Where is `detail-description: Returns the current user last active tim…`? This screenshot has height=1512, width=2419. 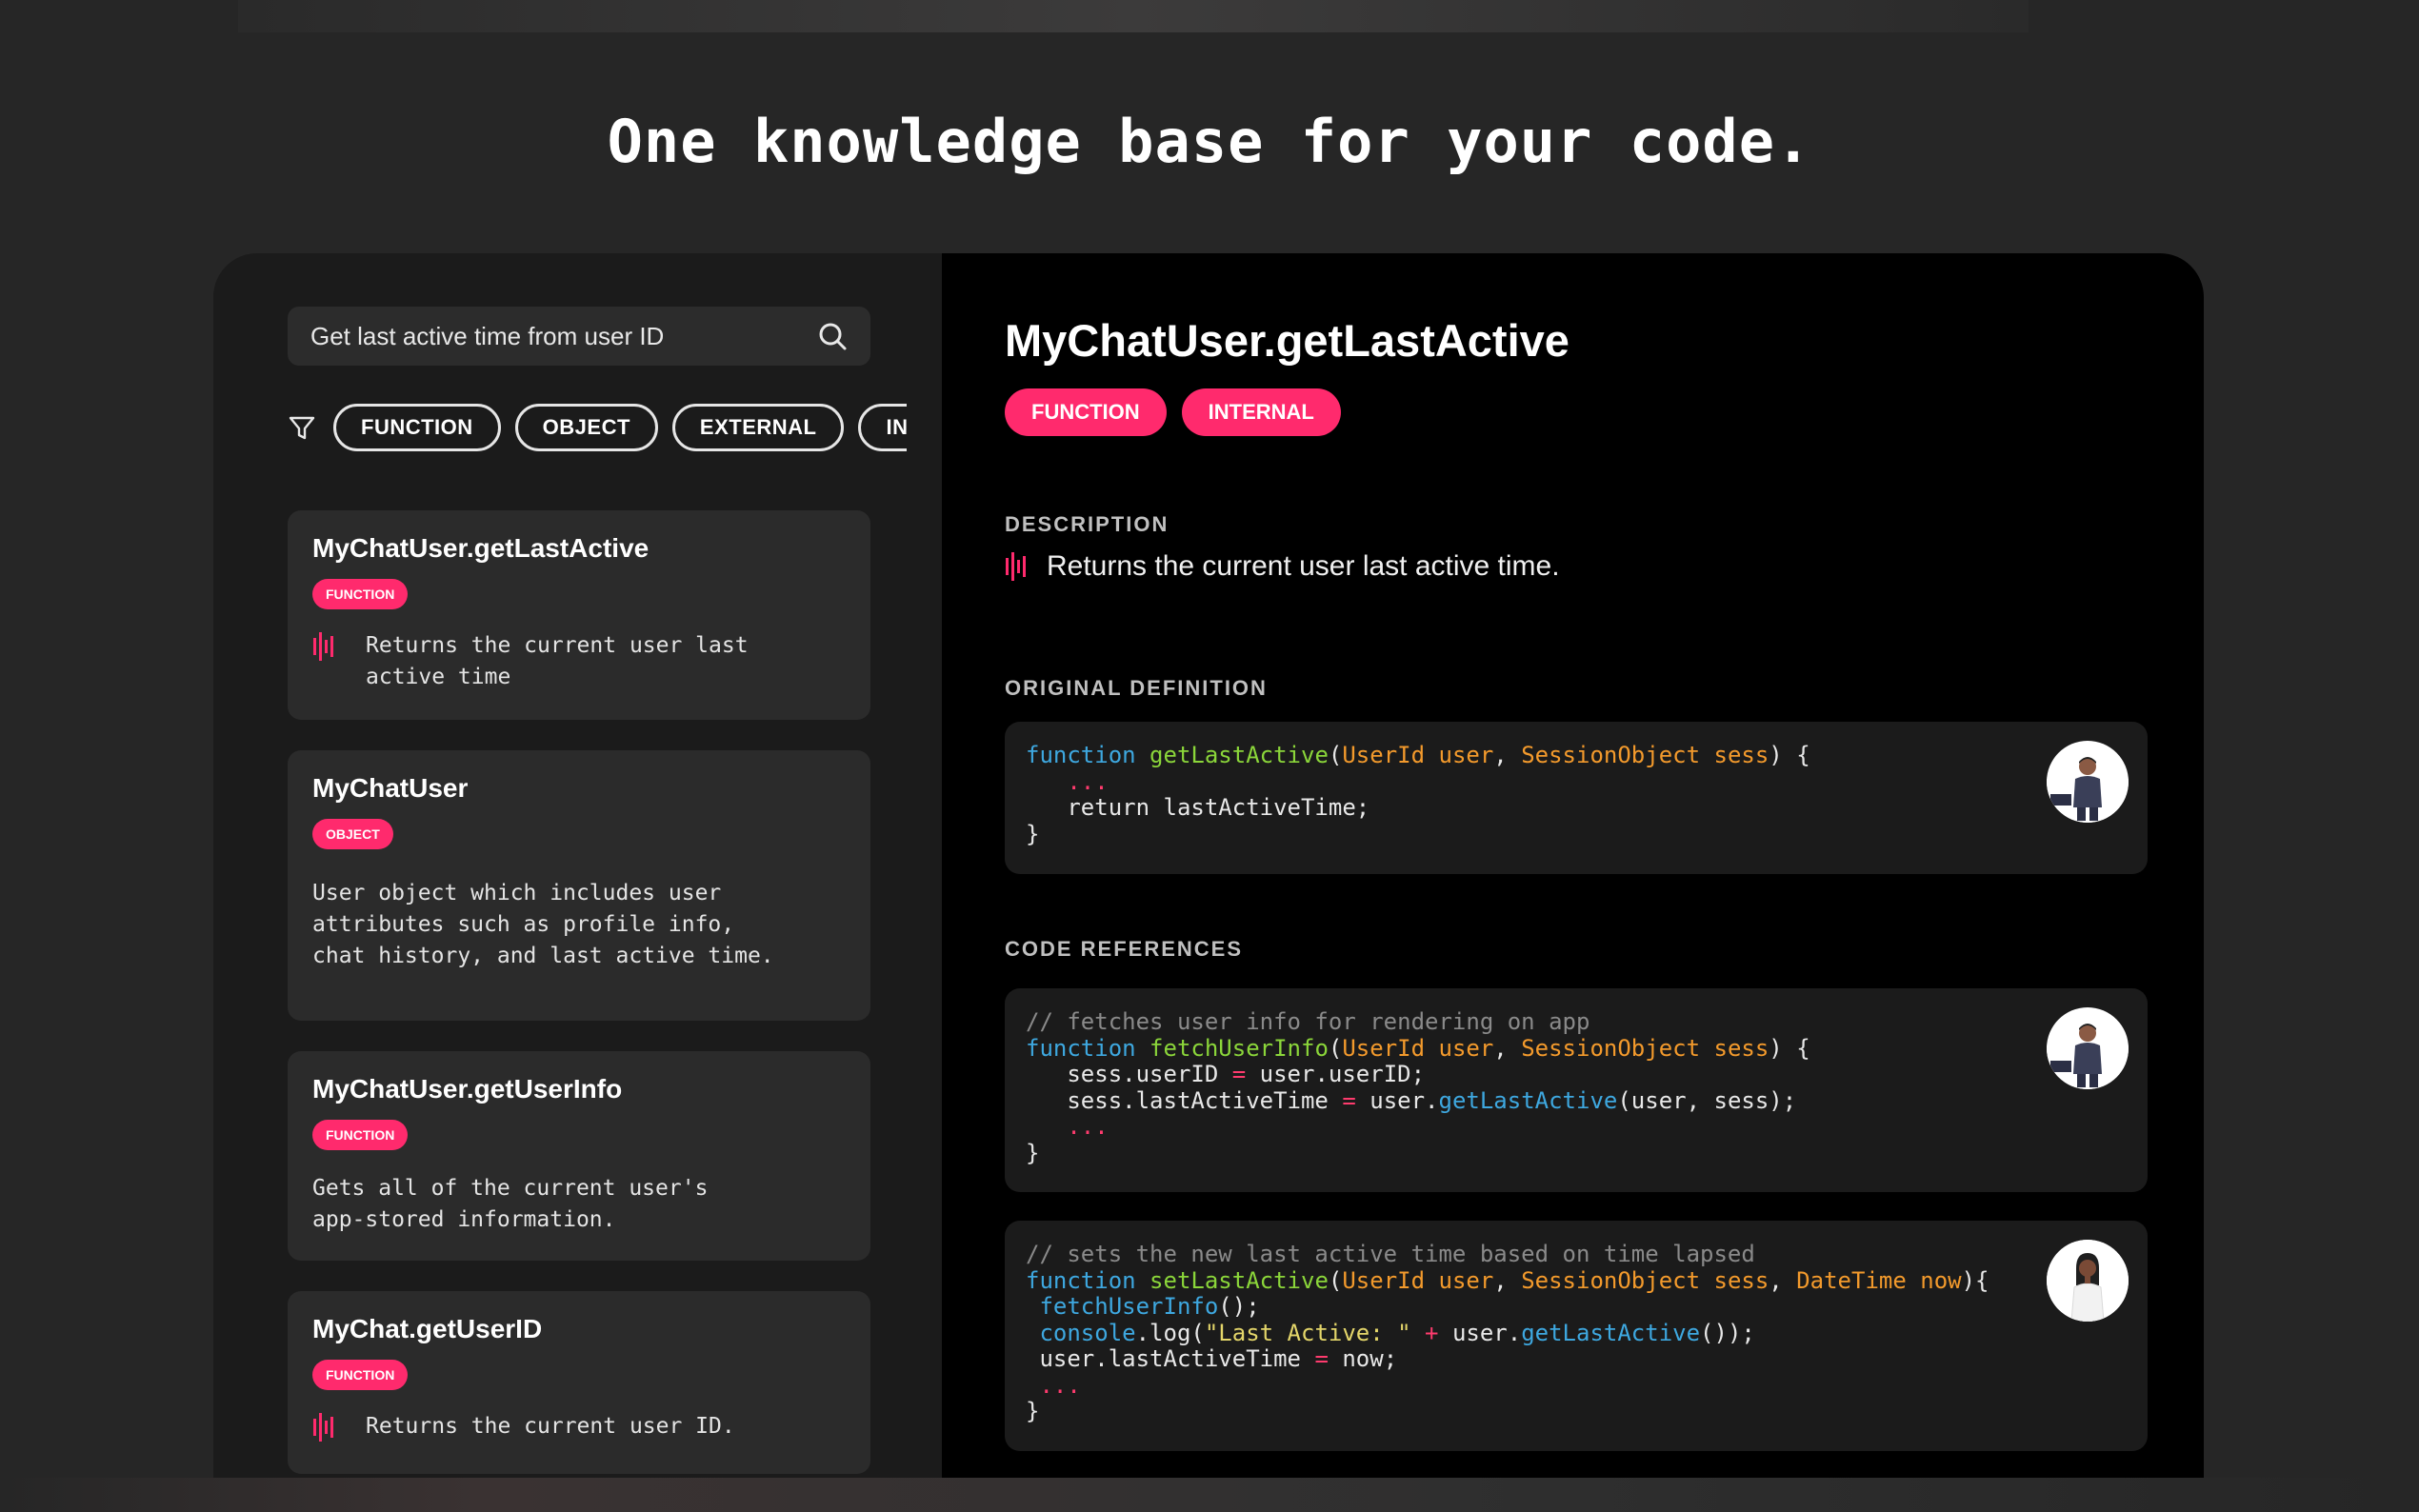 detail-description: Returns the current user last active tim… is located at coordinates (1282, 566).